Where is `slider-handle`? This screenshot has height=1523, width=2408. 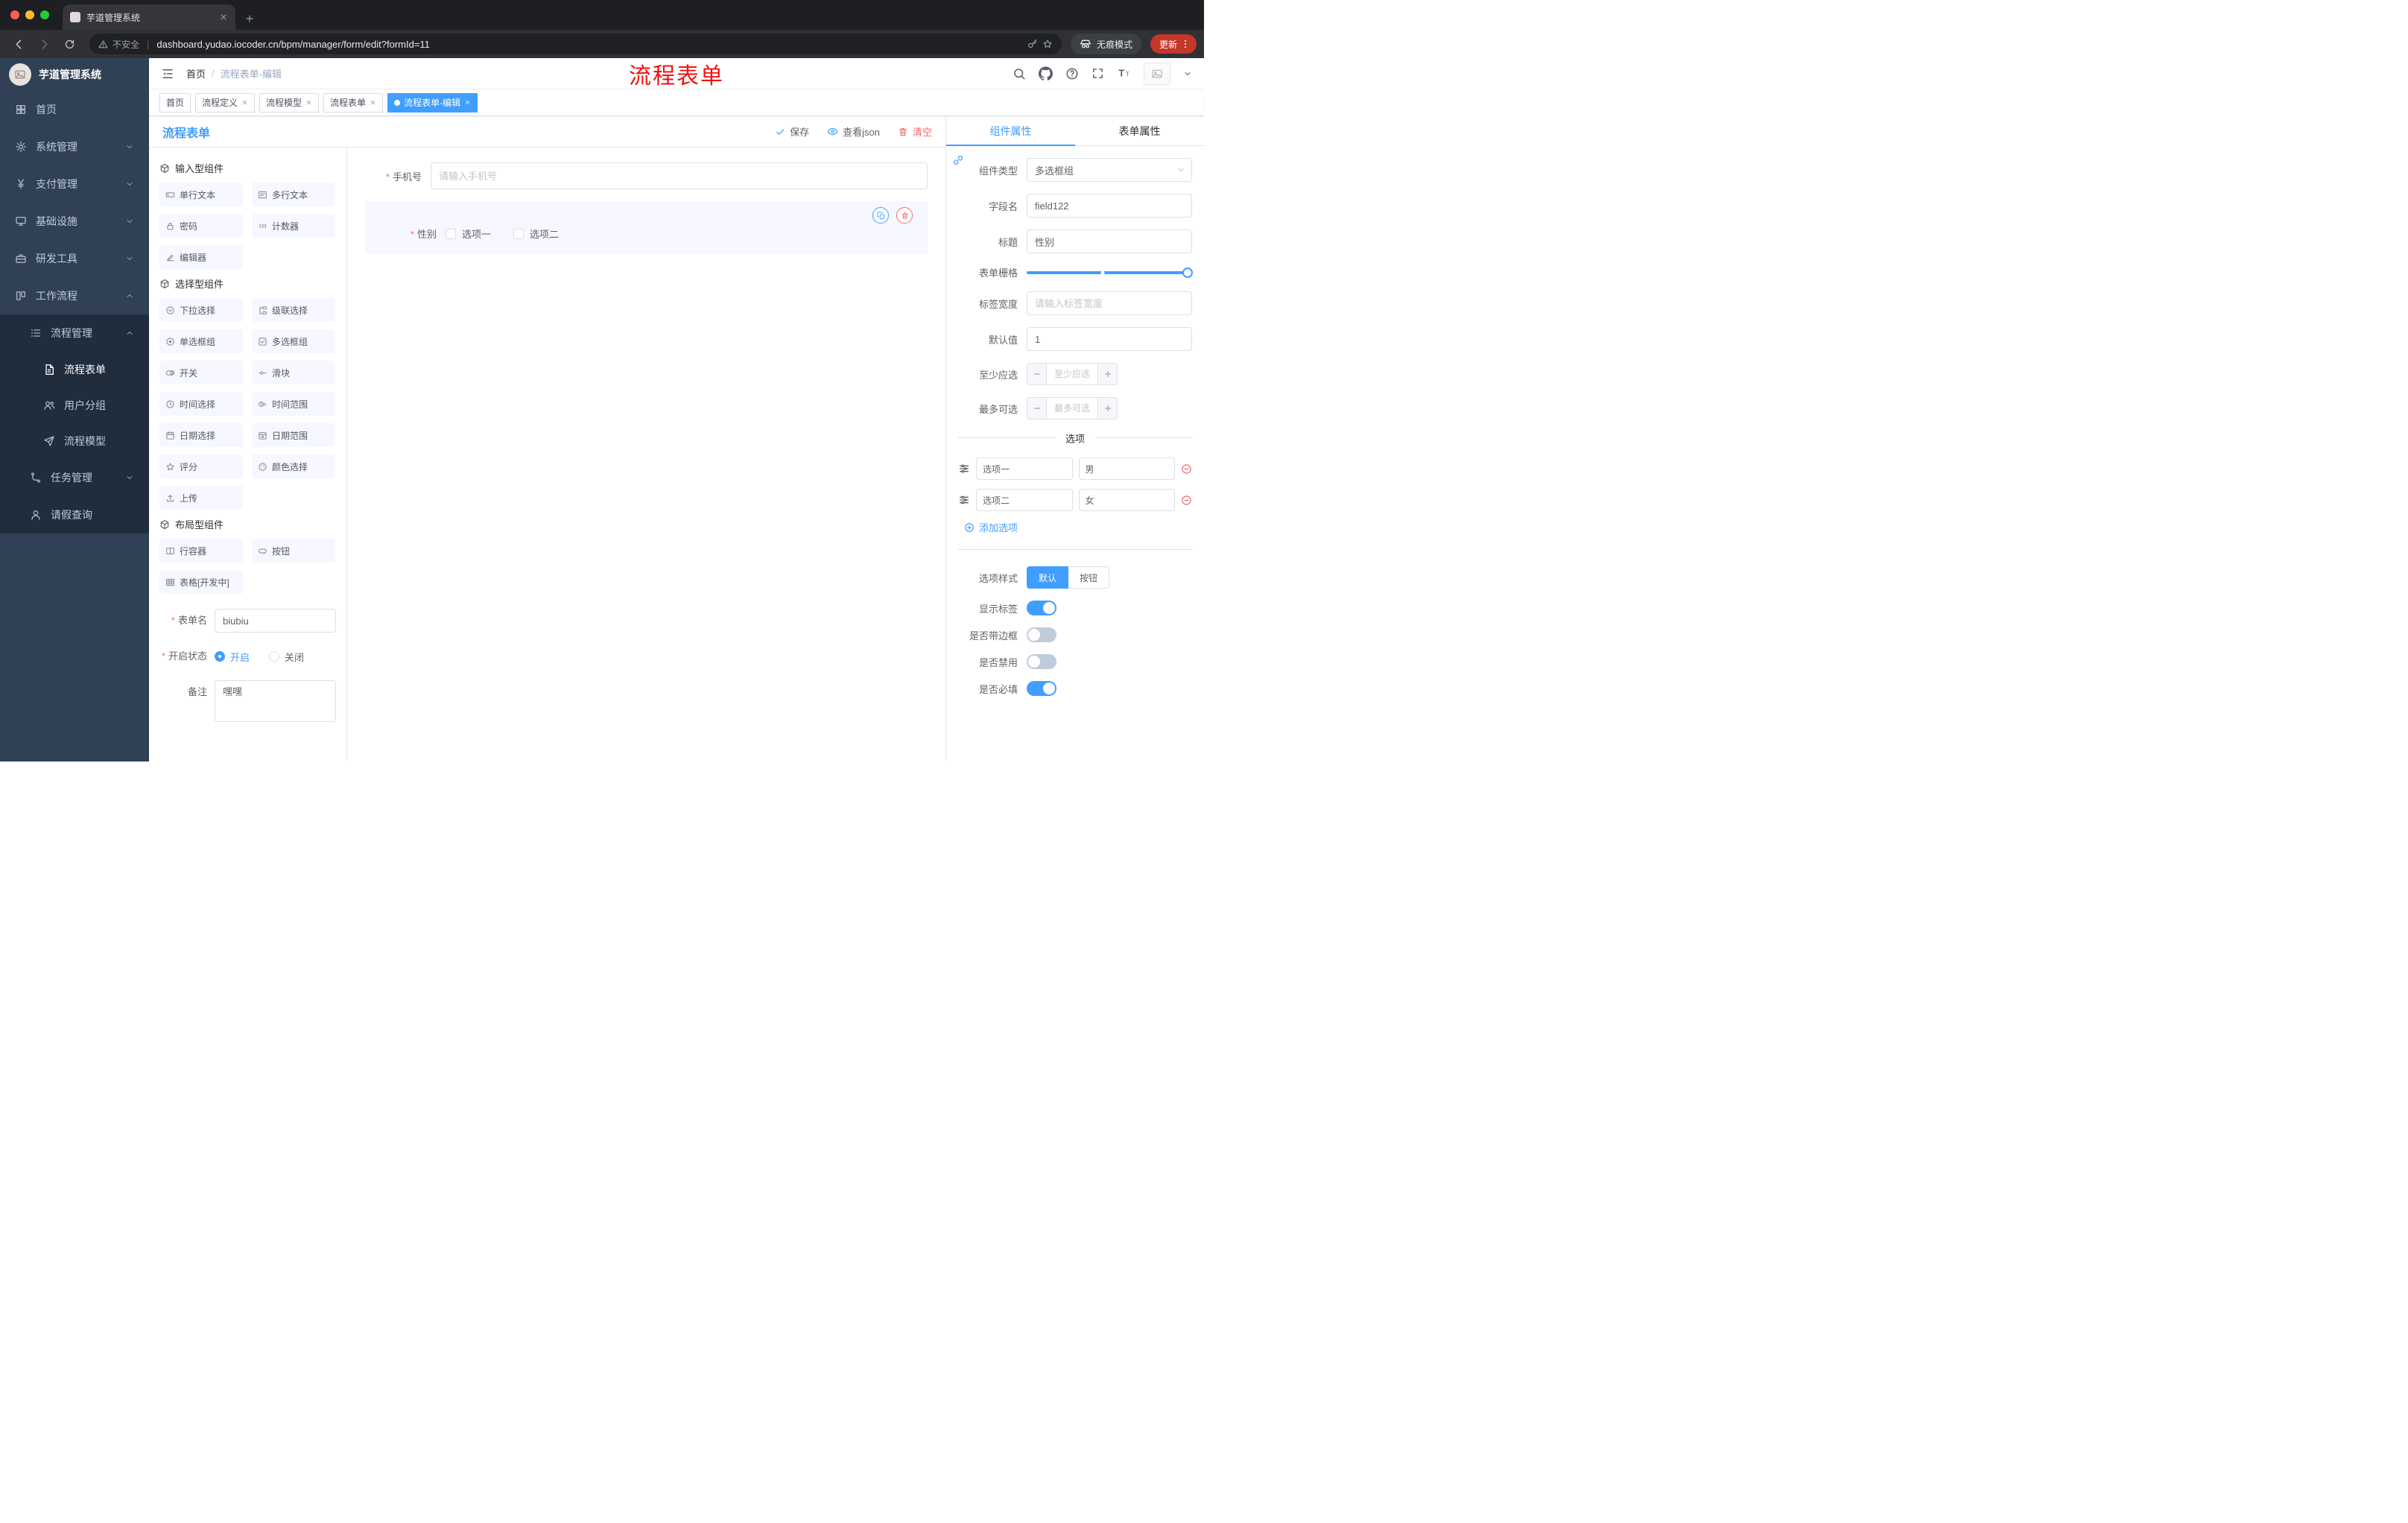 slider-handle is located at coordinates (1187, 273).